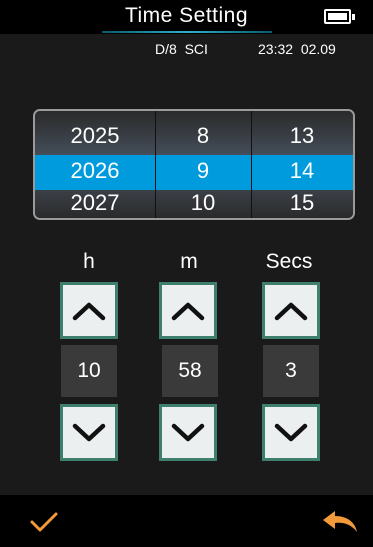  I want to click on hours-decrement-button, so click(89, 432).